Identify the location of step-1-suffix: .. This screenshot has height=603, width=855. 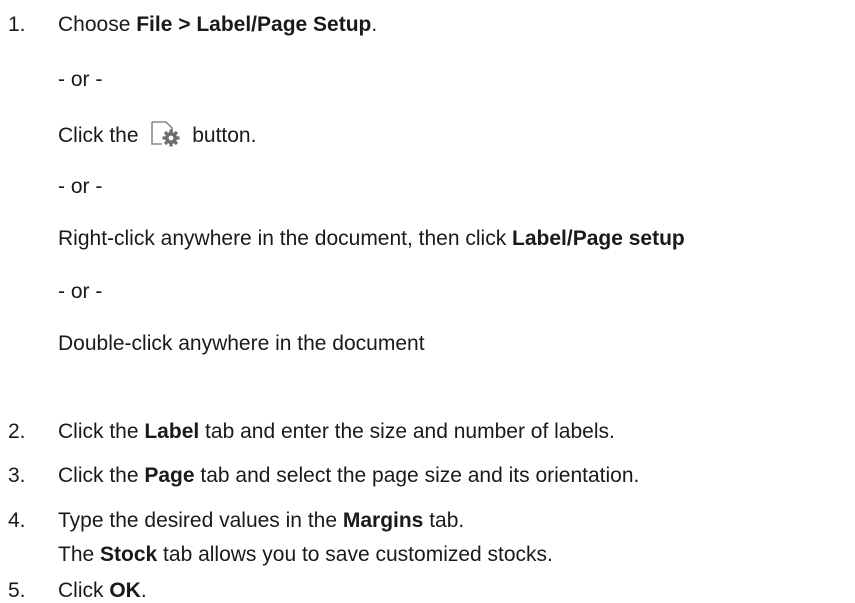
(374, 24).